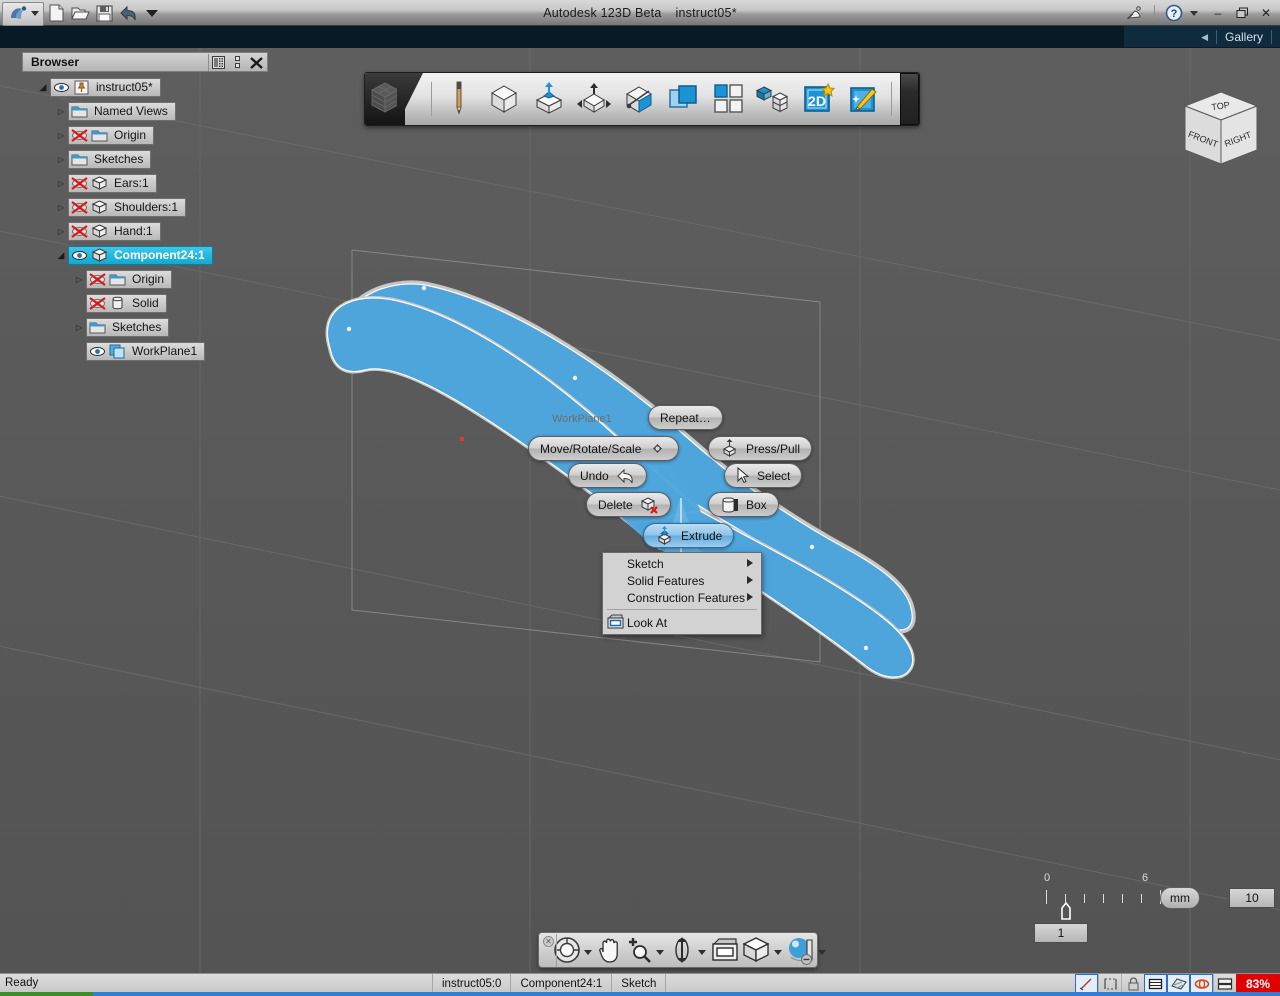  Describe the element at coordinates (1242, 13) in the screenshot. I see `restore-button` at that location.